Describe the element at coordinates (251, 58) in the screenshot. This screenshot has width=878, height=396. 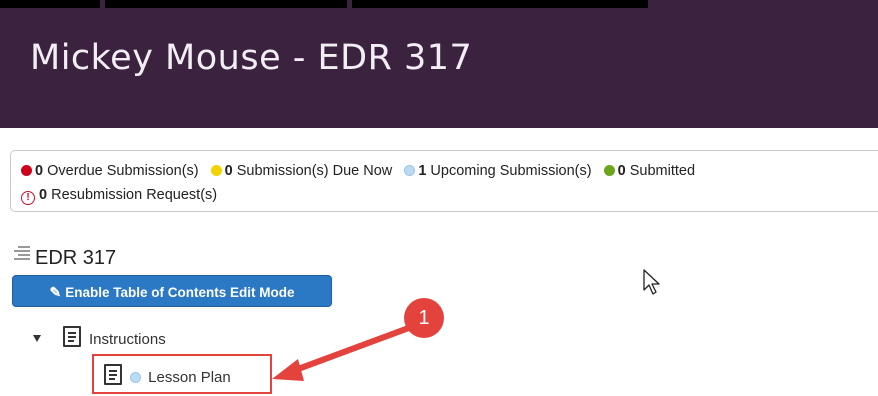
I see `page-title: Mickey Mouse - EDR 317` at that location.